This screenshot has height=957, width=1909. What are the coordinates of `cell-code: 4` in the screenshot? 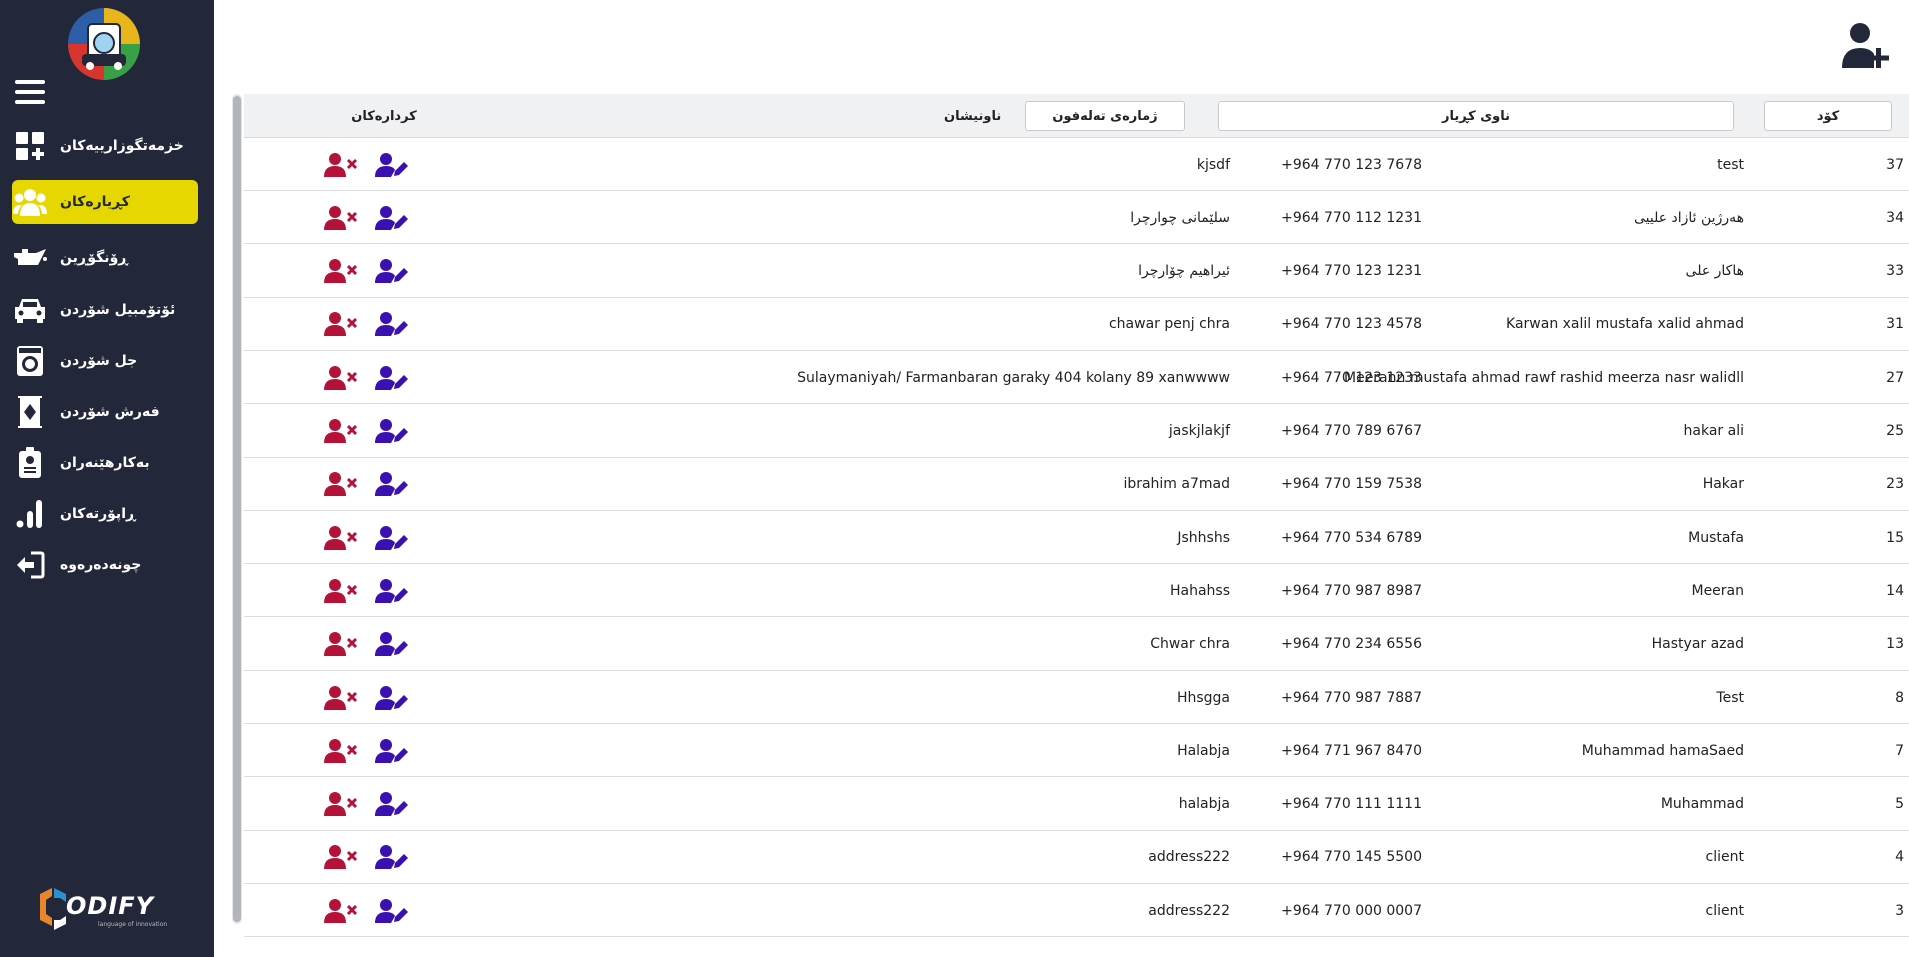 It's located at (1899, 857).